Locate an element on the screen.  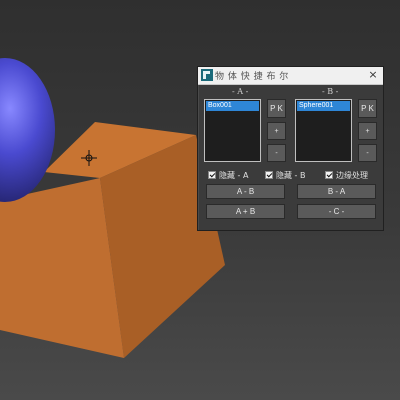
hide-b-label: 隐藏 - B is located at coordinates (291, 175).